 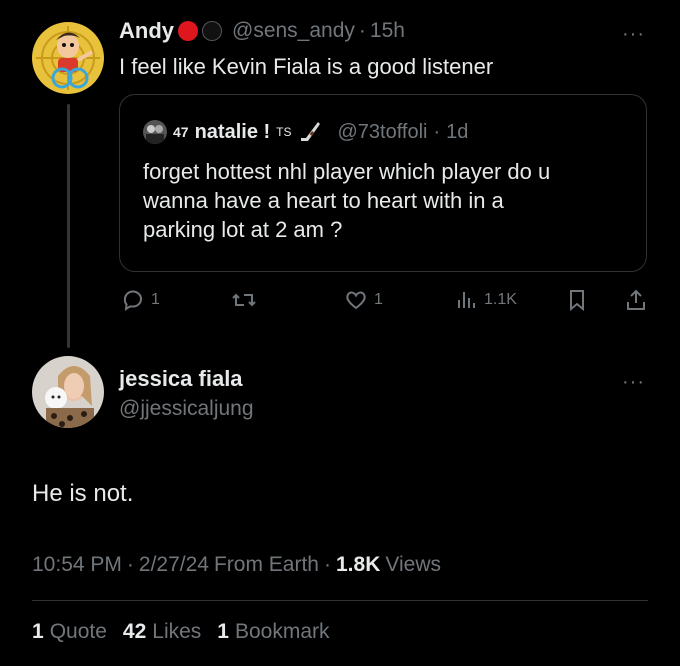 What do you see at coordinates (243, 229) in the screenshot?
I see `quote-text-line: parking lot at 2 am ?` at bounding box center [243, 229].